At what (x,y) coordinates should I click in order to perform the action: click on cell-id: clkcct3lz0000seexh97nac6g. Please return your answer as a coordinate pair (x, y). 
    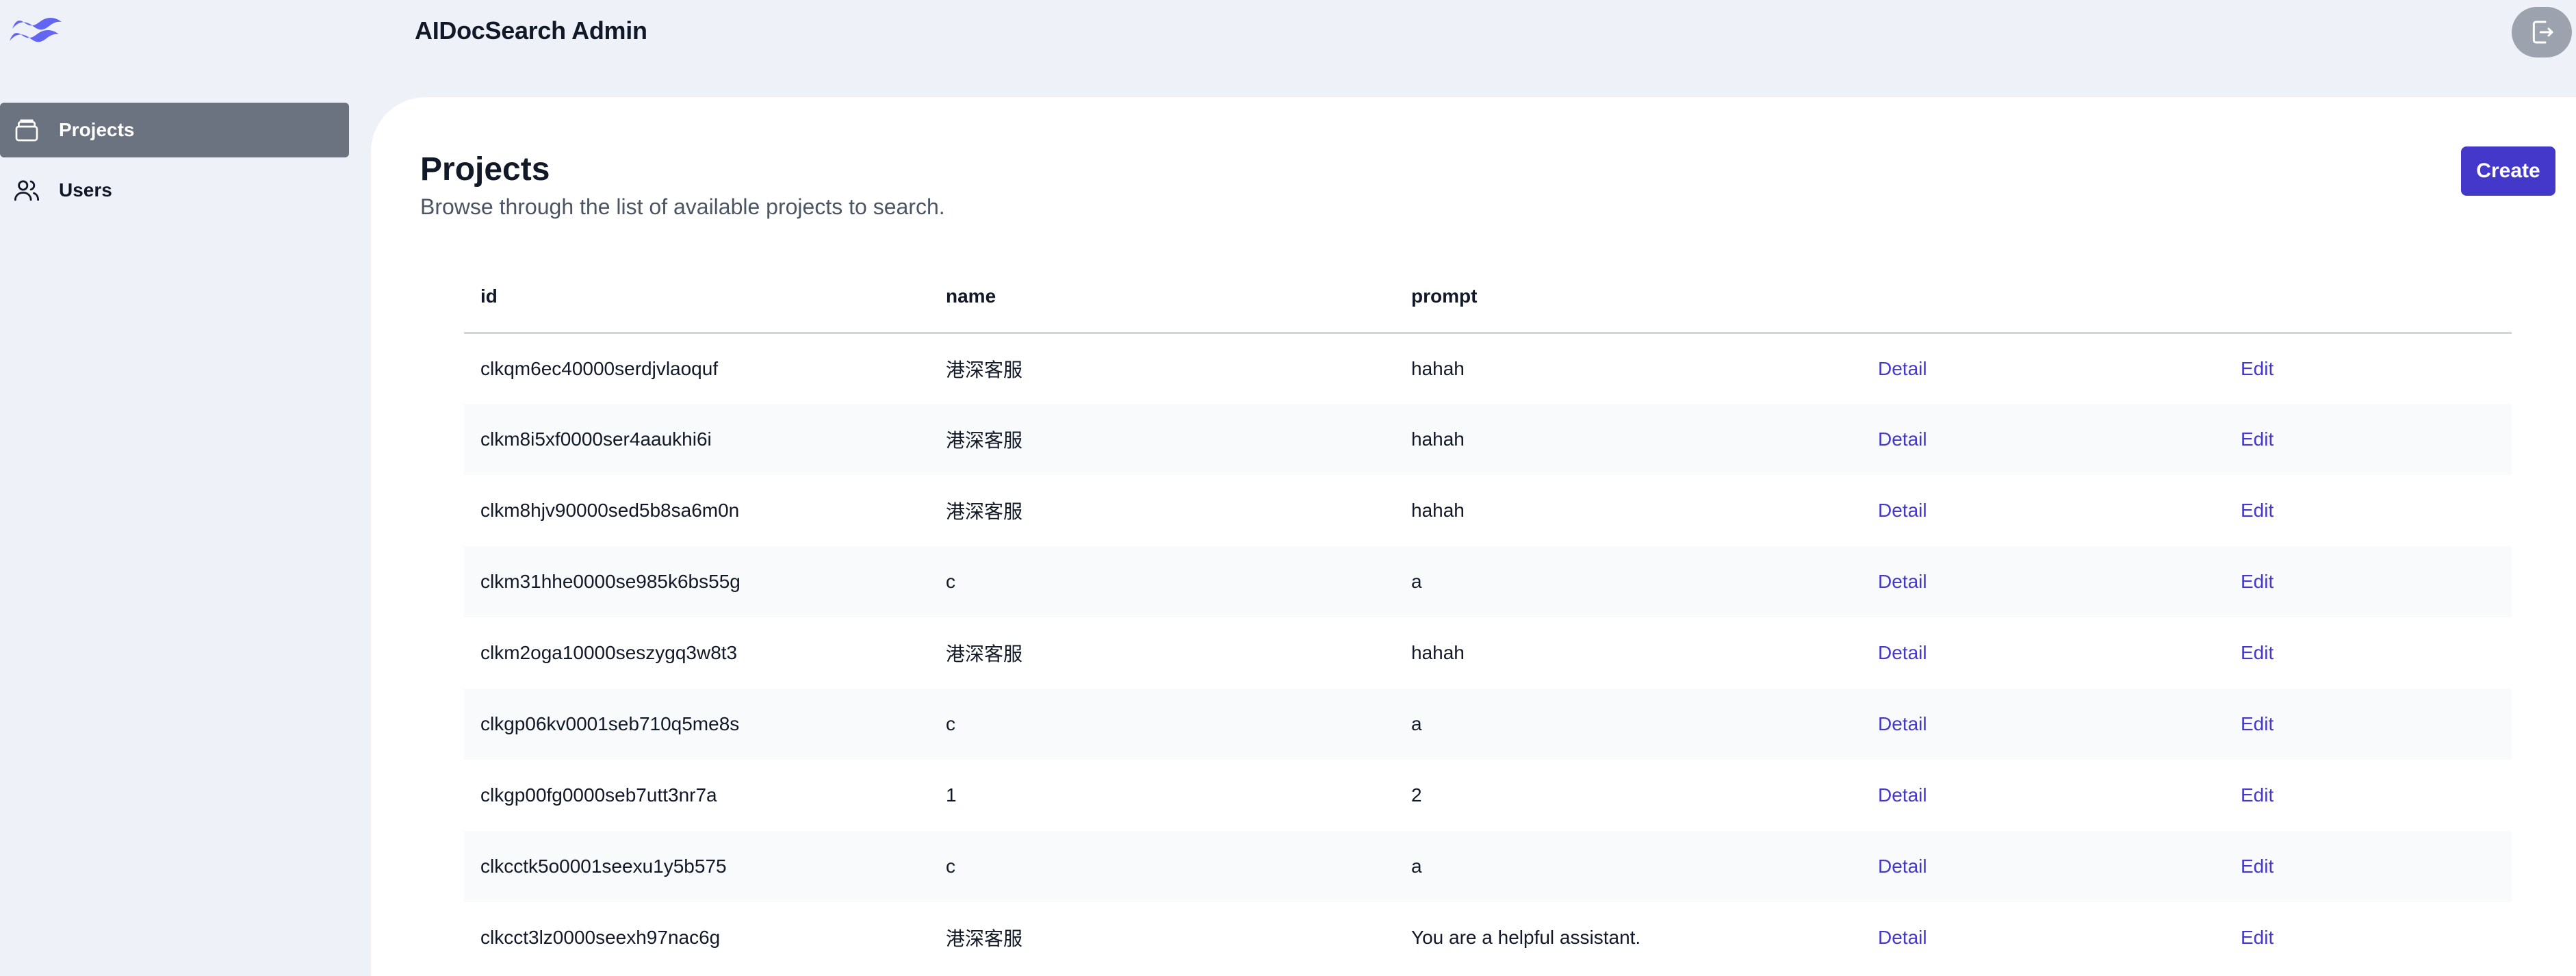
    Looking at the image, I should click on (600, 937).